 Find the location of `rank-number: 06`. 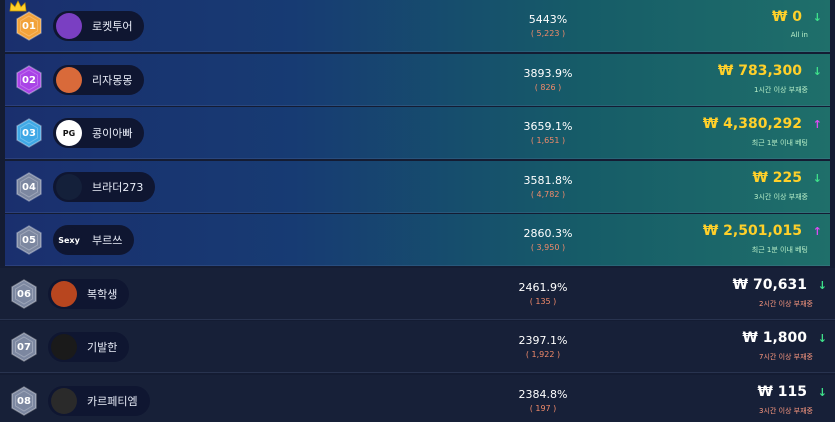

rank-number: 06 is located at coordinates (24, 294).